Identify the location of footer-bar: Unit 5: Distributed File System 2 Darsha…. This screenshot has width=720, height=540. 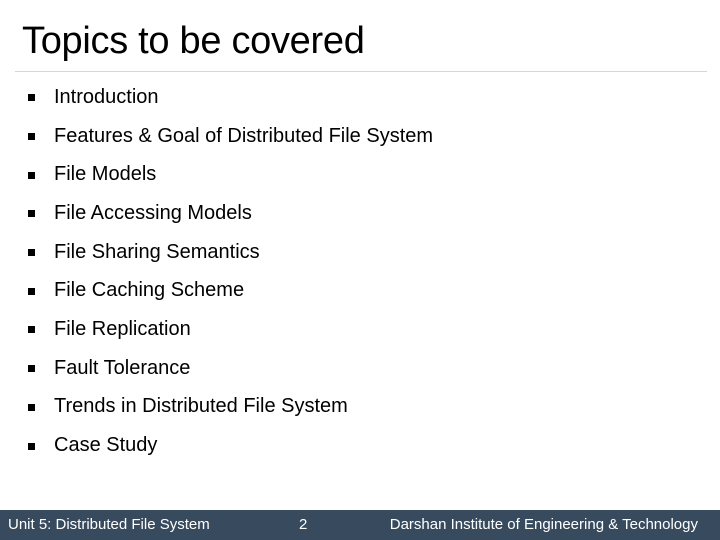
(360, 525).